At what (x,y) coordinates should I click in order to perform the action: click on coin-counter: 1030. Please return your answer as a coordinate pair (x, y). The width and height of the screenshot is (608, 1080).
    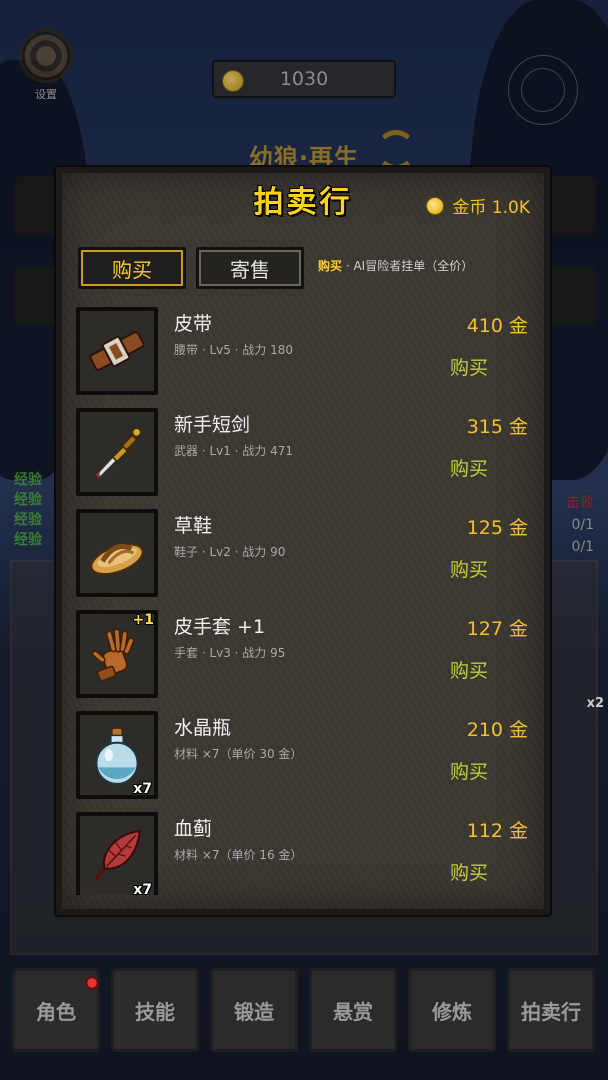
    Looking at the image, I should click on (304, 79).